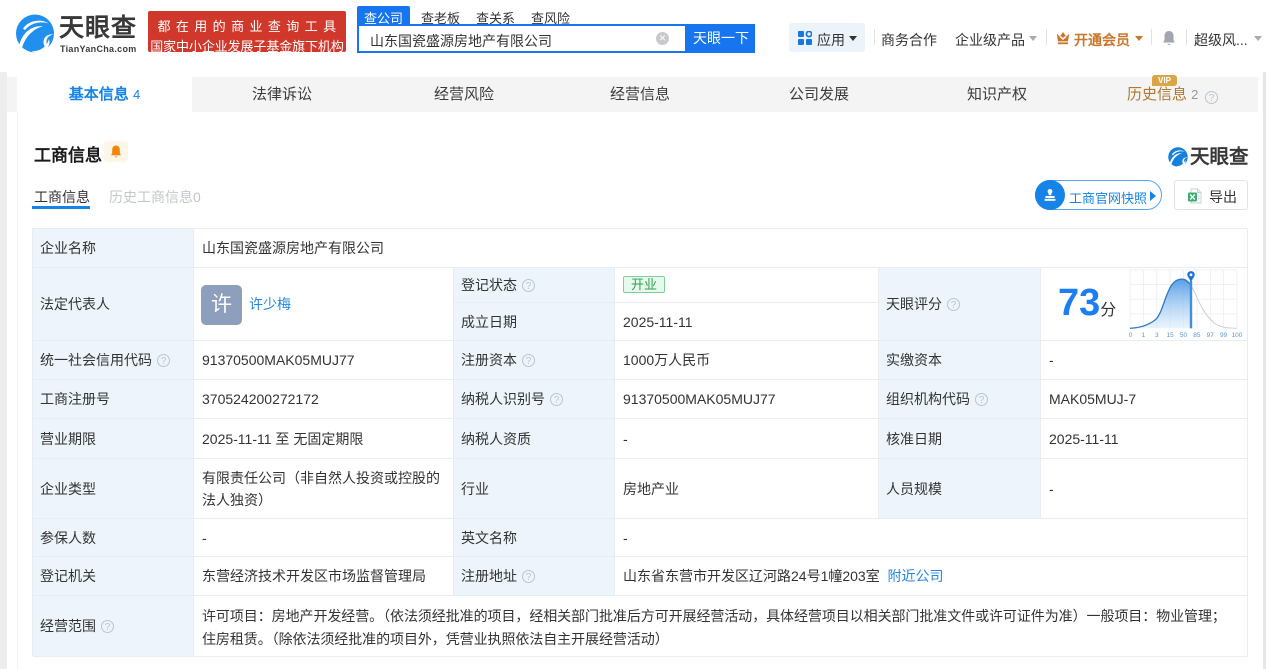 This screenshot has height=669, width=1266. Describe the element at coordinates (1211, 335) in the screenshot. I see `svg-text: 97` at that location.